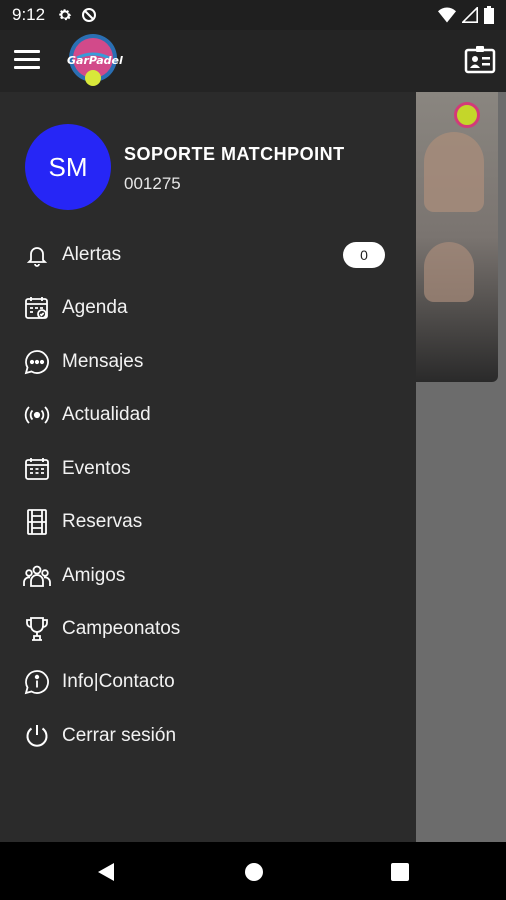  I want to click on menu-label: Info|Contacto, so click(118, 681).